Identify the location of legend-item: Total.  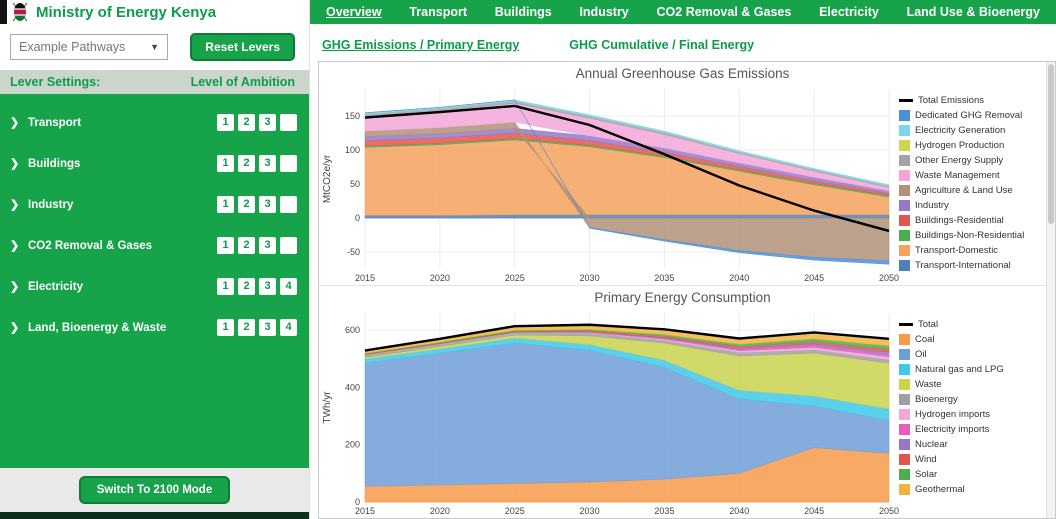
(971, 324).